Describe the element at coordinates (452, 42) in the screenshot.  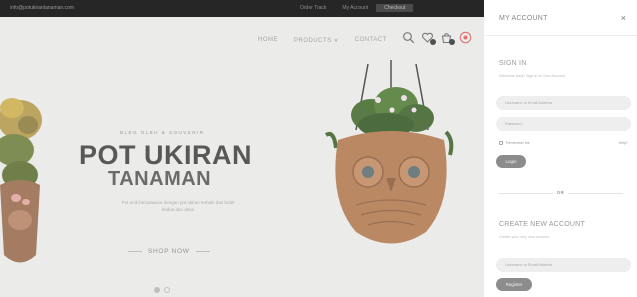
I see `cart-count-badge` at that location.